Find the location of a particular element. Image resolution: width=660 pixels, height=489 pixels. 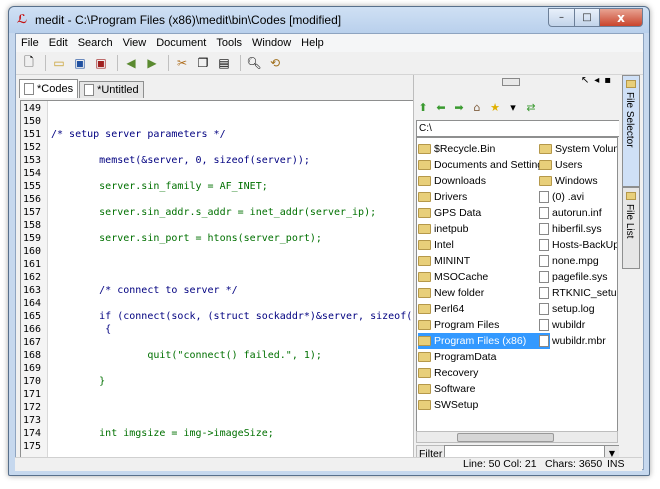

save-icon: ▣ is located at coordinates (80, 63).